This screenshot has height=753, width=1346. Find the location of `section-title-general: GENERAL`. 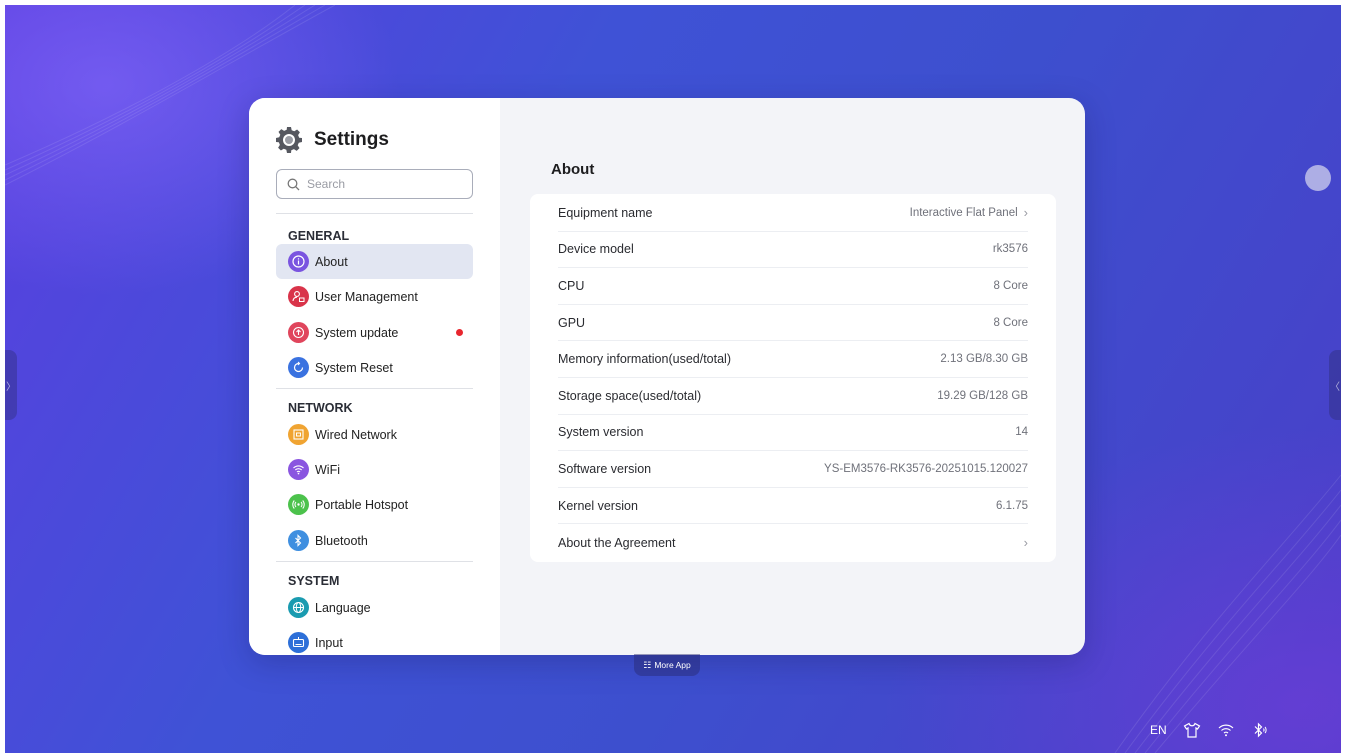

section-title-general: GENERAL is located at coordinates (319, 236).